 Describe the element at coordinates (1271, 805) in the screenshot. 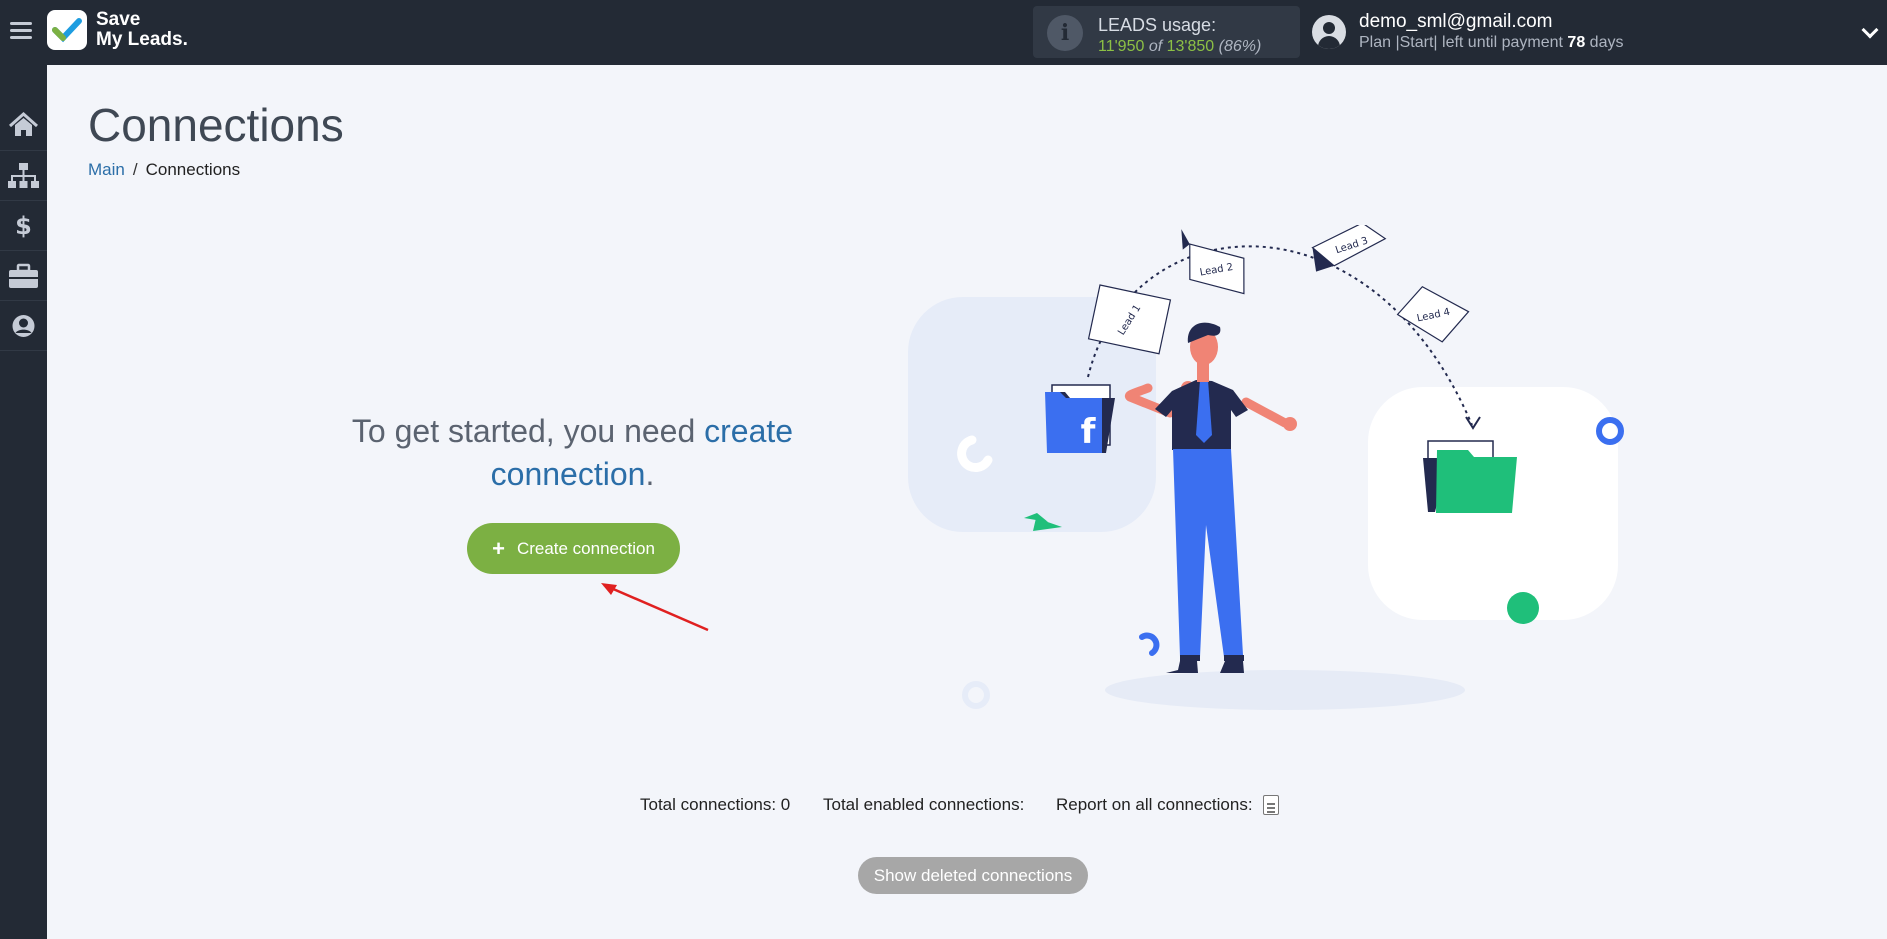

I see `report-document-icon` at that location.